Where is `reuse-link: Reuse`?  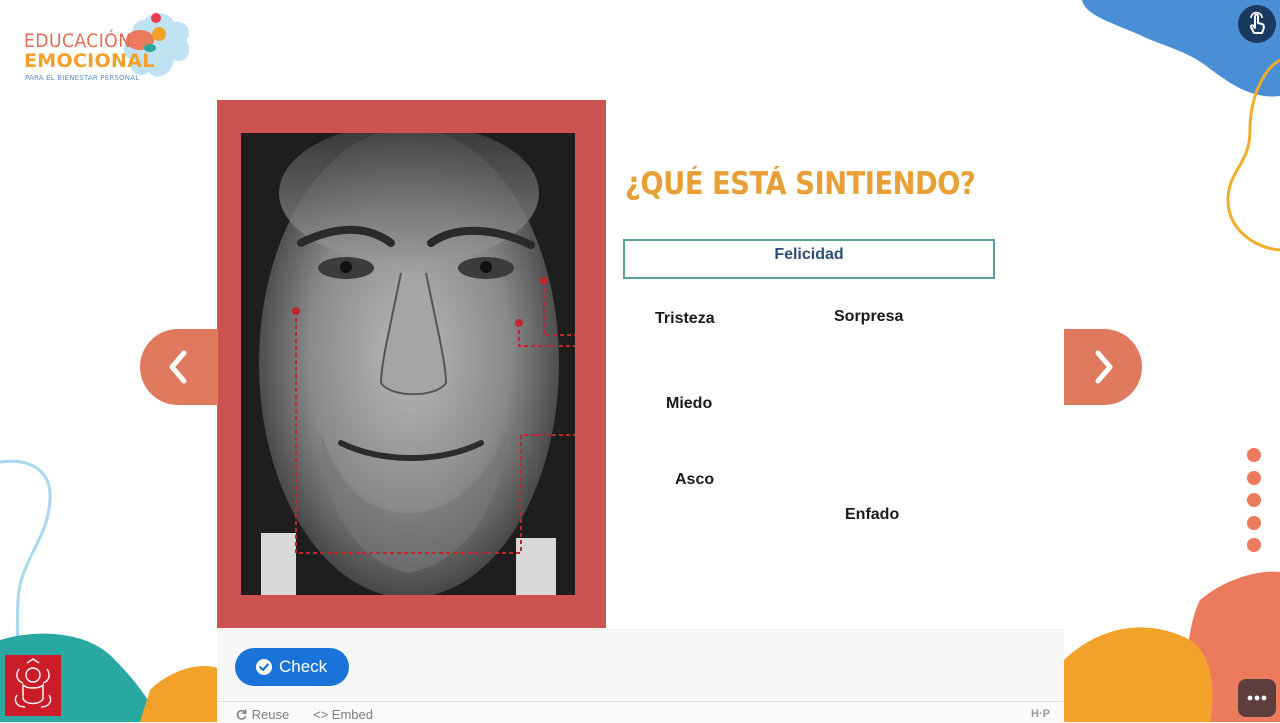
reuse-link: Reuse is located at coordinates (262, 714).